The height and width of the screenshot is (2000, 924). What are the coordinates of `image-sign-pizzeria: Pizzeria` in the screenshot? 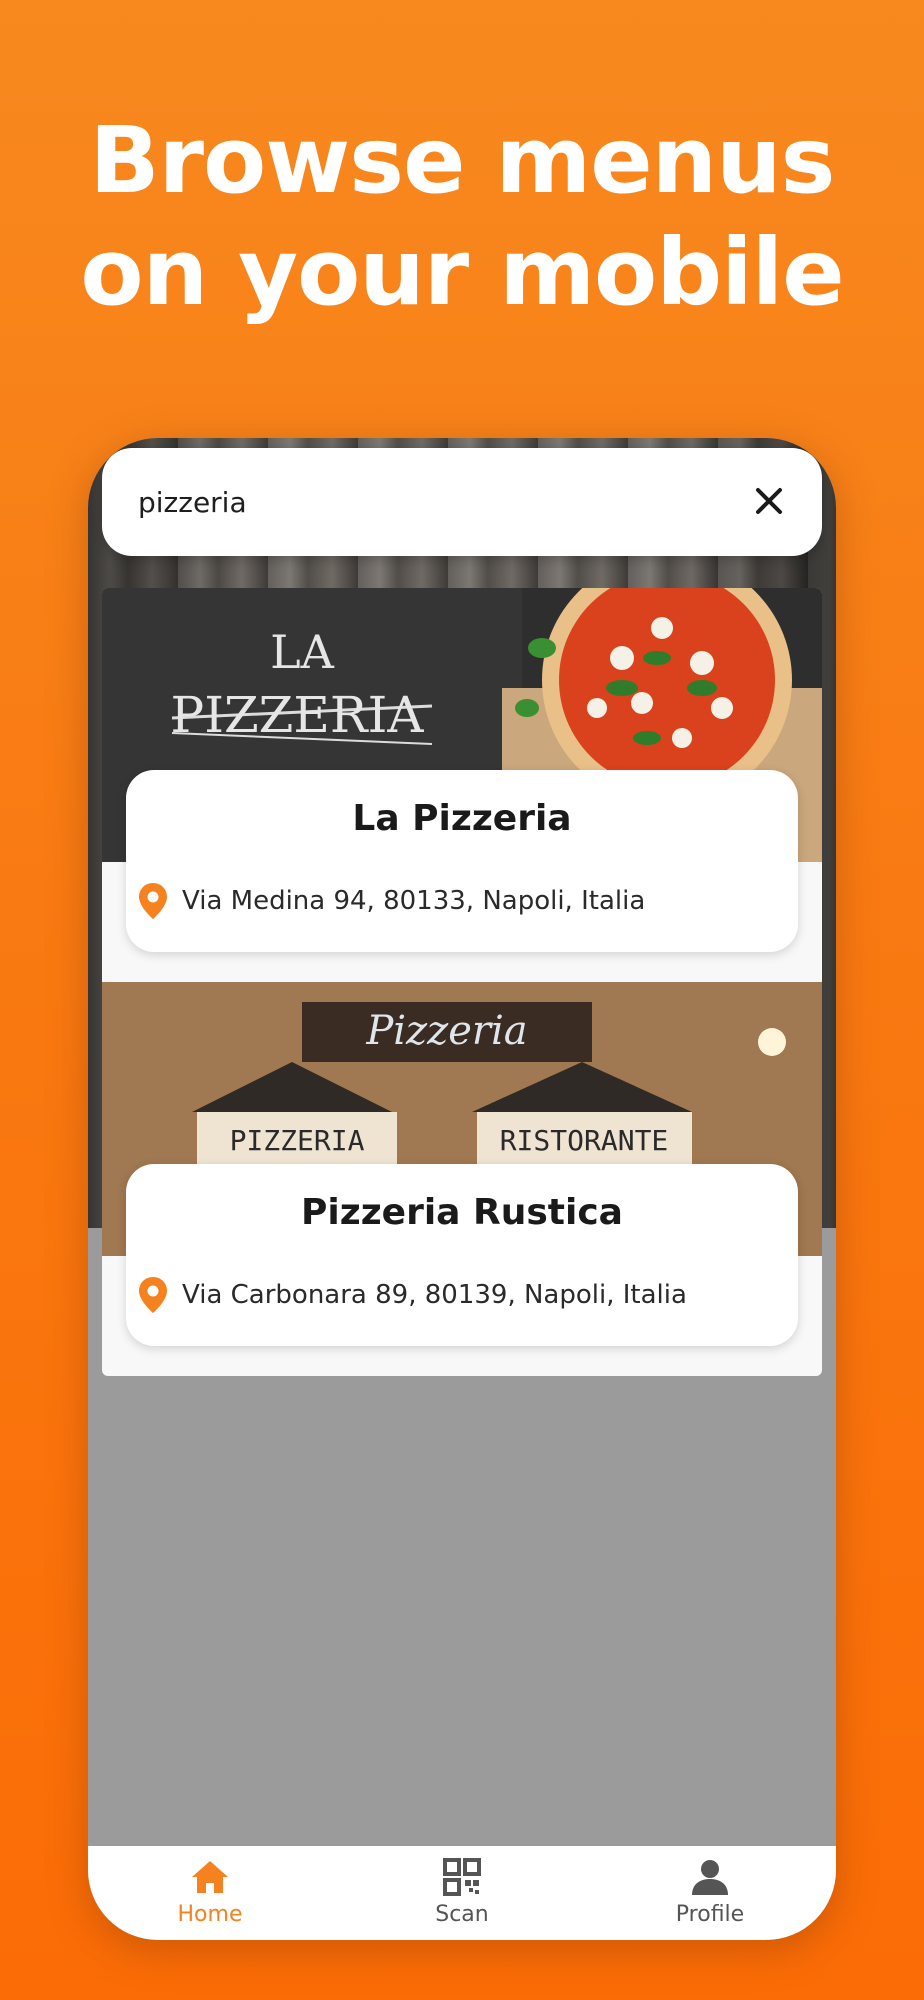 It's located at (446, 1031).